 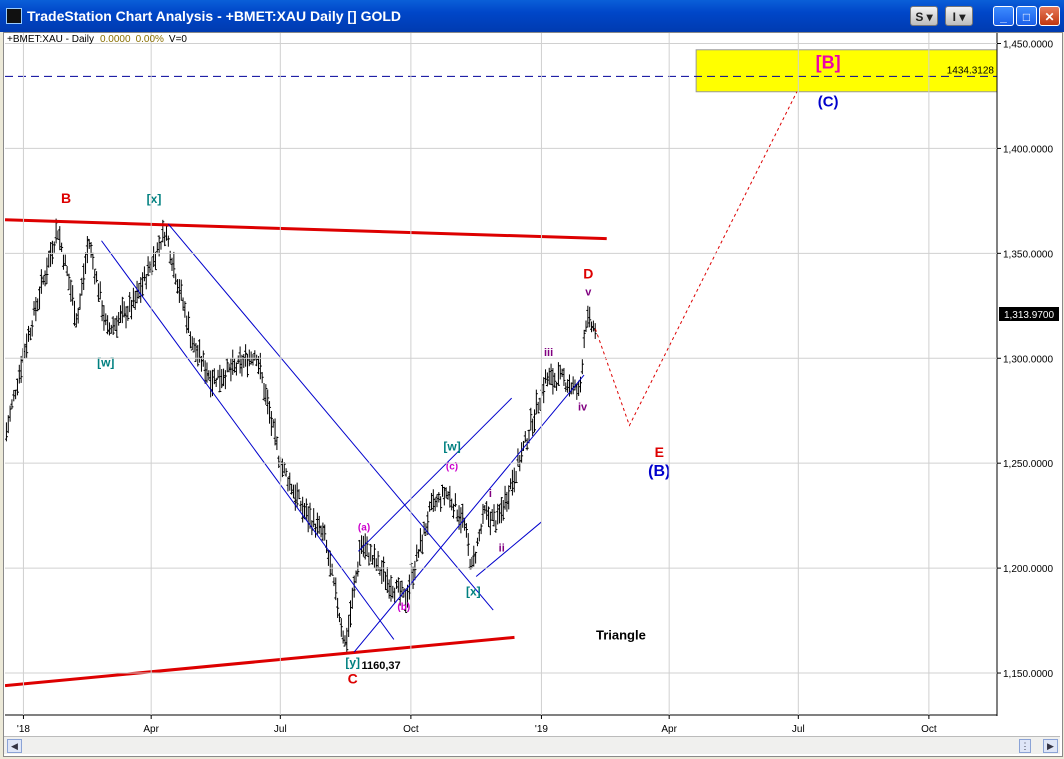 I want to click on wave-label: D, so click(x=588, y=274).